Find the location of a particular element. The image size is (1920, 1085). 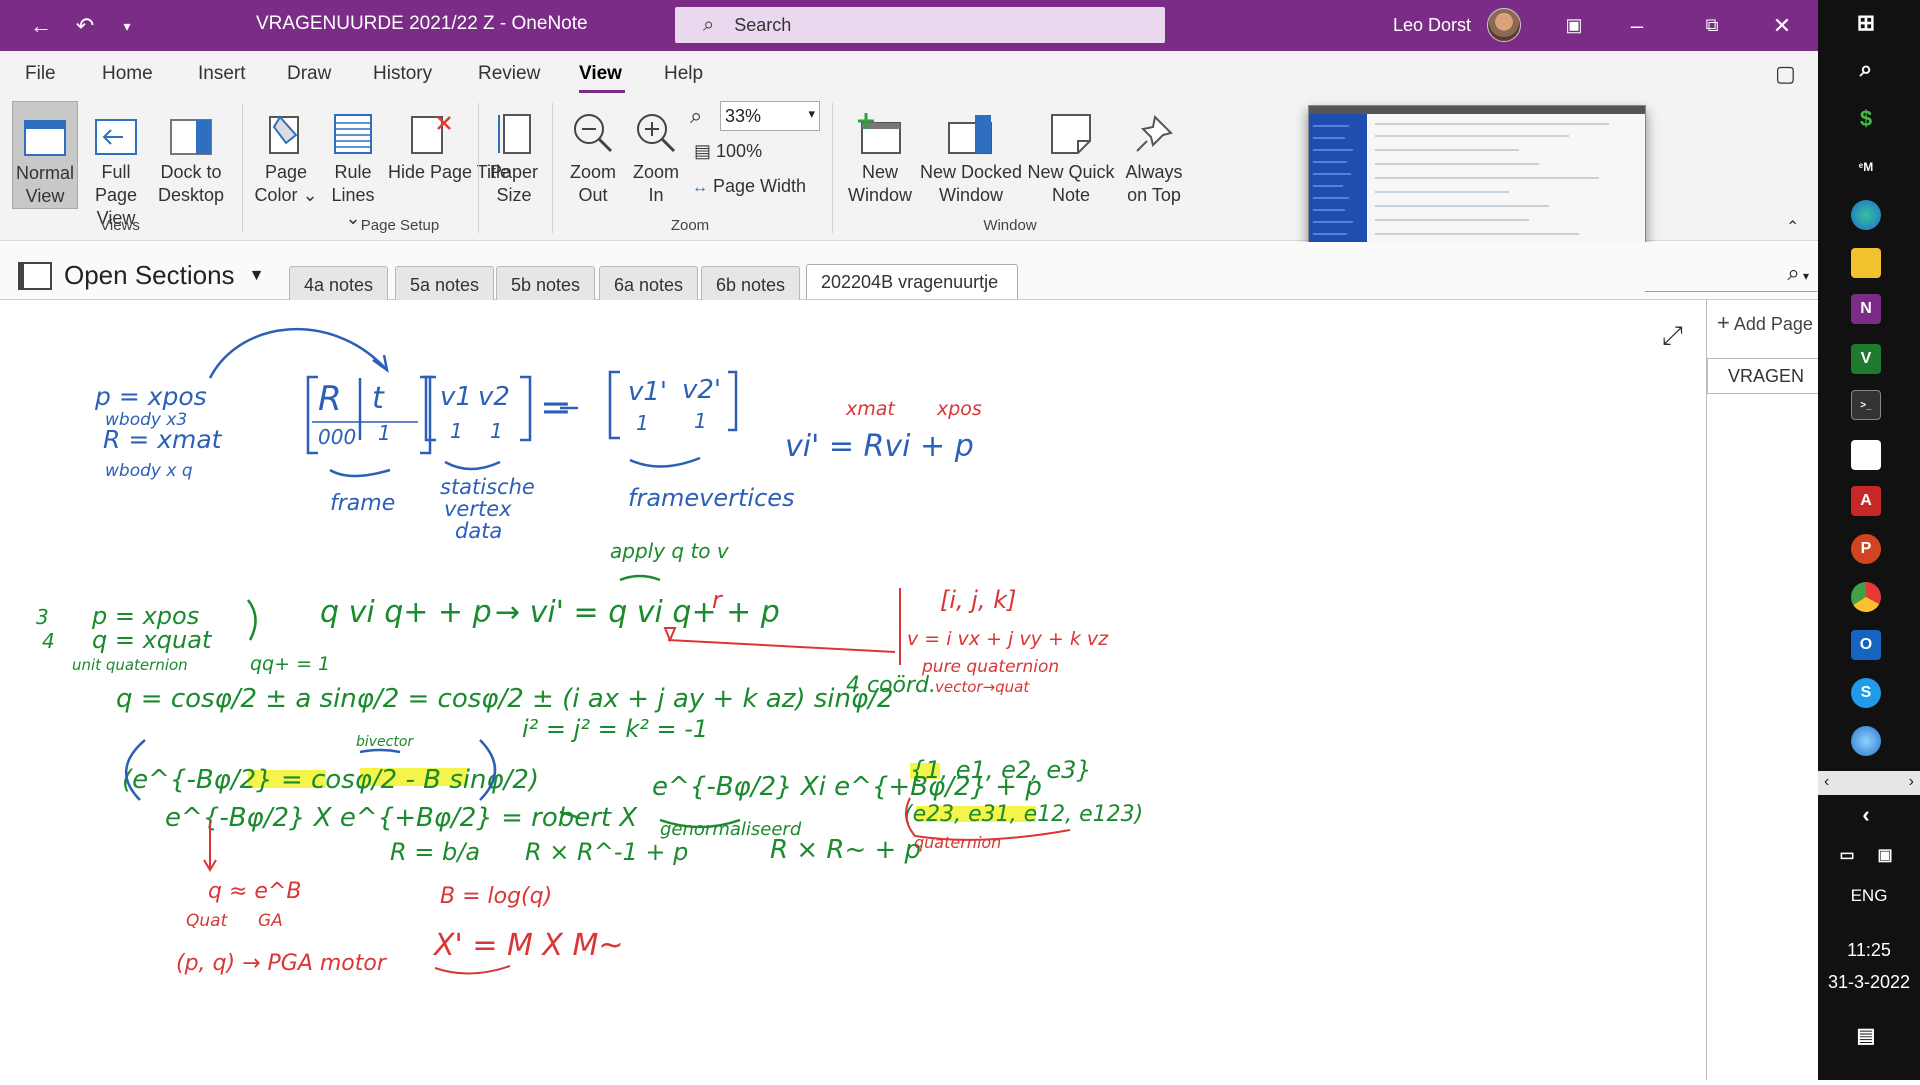

ink-text: vertex is located at coordinates (478, 509).